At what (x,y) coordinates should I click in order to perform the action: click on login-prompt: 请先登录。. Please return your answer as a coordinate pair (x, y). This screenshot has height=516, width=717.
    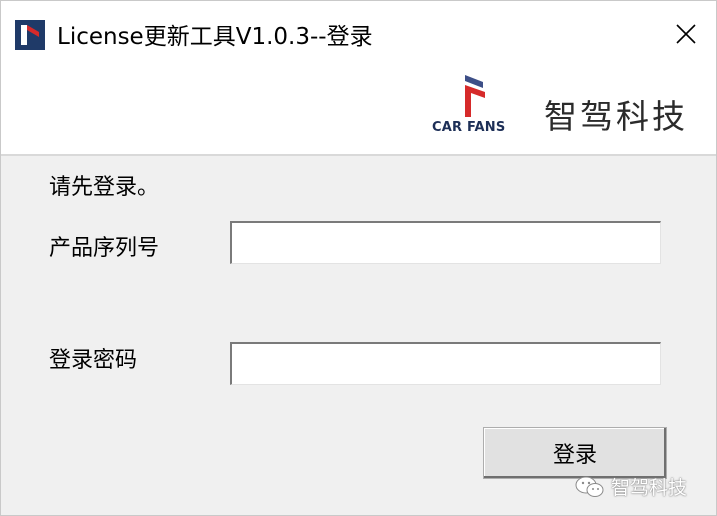
    Looking at the image, I should click on (104, 187).